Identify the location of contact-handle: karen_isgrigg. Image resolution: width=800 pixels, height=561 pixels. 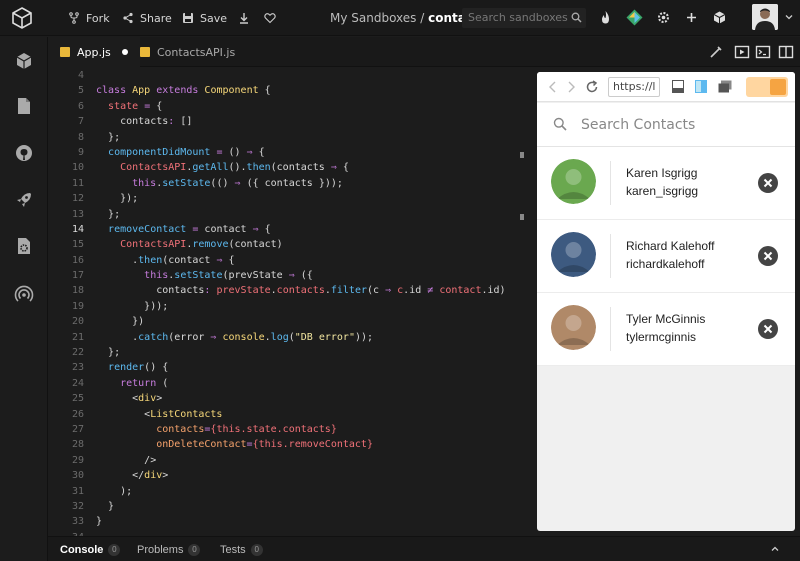
(662, 191).